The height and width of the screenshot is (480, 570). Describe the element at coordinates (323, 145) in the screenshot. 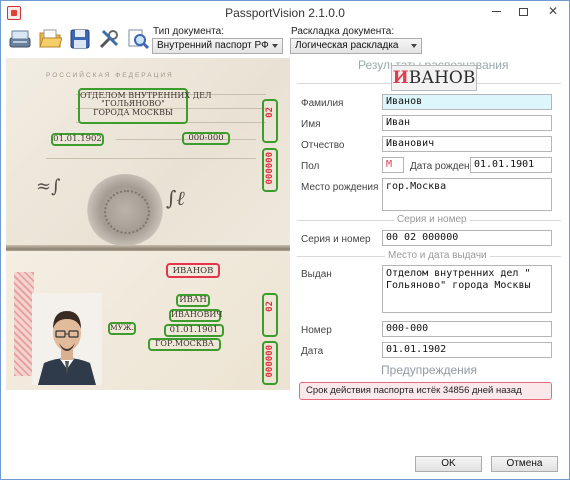

I see `patronymic-label: Отчество` at that location.